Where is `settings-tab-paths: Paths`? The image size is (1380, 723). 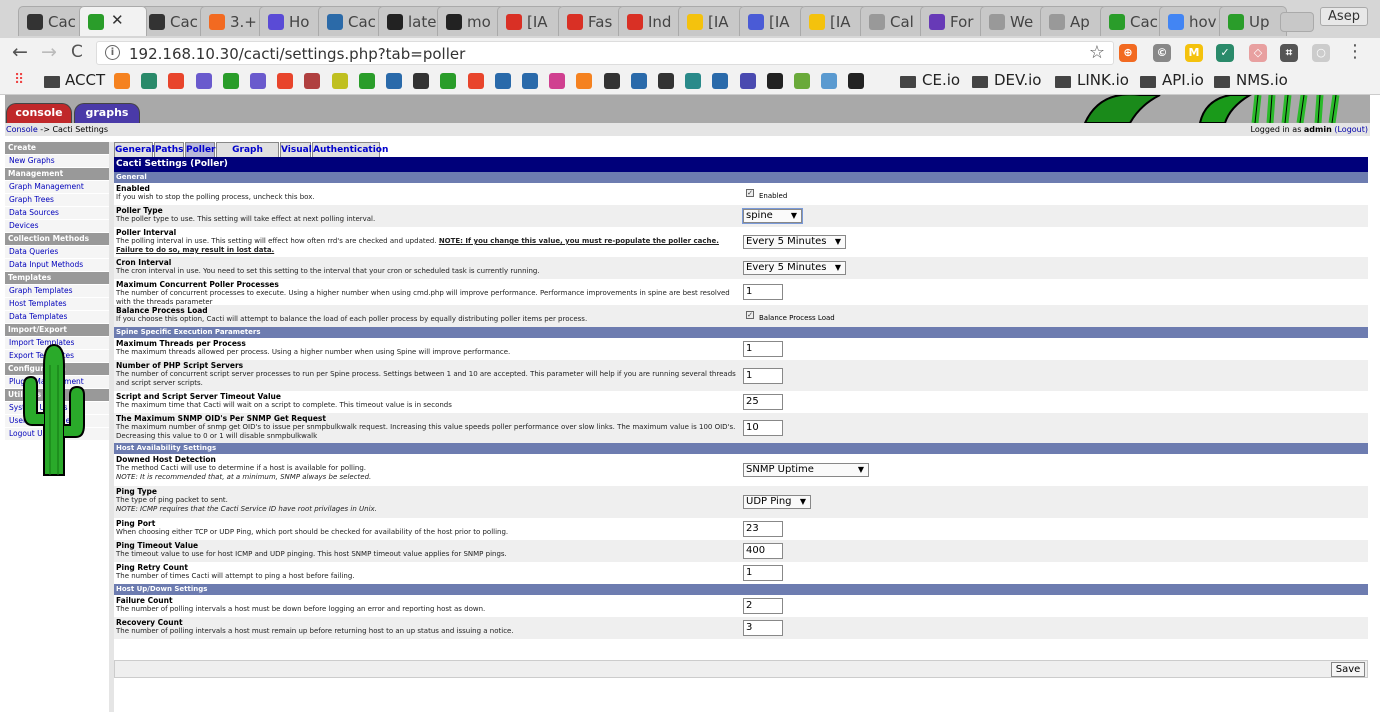 settings-tab-paths: Paths is located at coordinates (169, 149).